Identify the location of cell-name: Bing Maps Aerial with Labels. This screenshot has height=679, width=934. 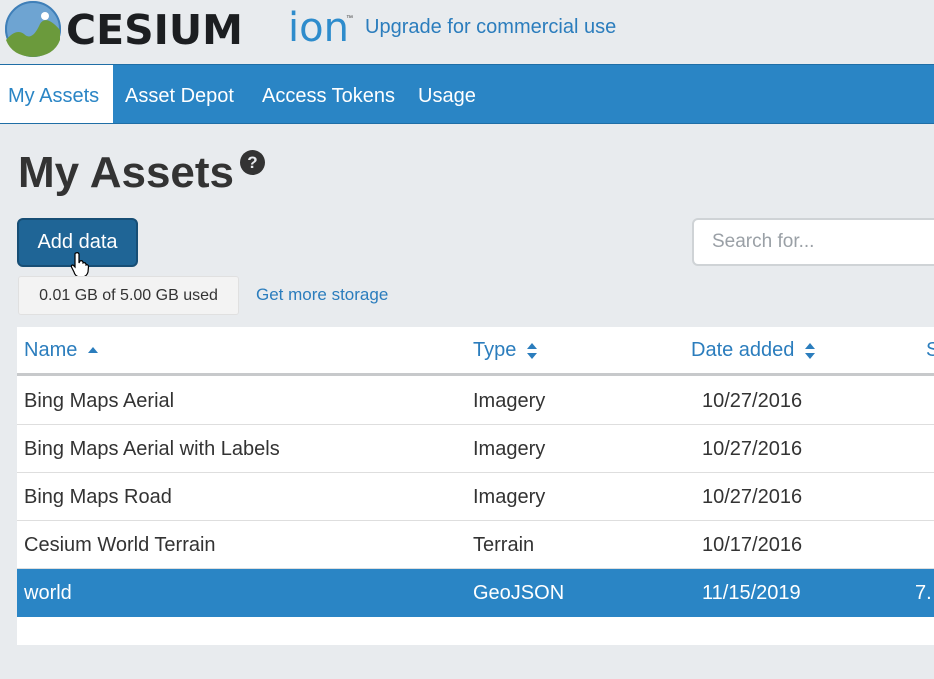
(152, 449).